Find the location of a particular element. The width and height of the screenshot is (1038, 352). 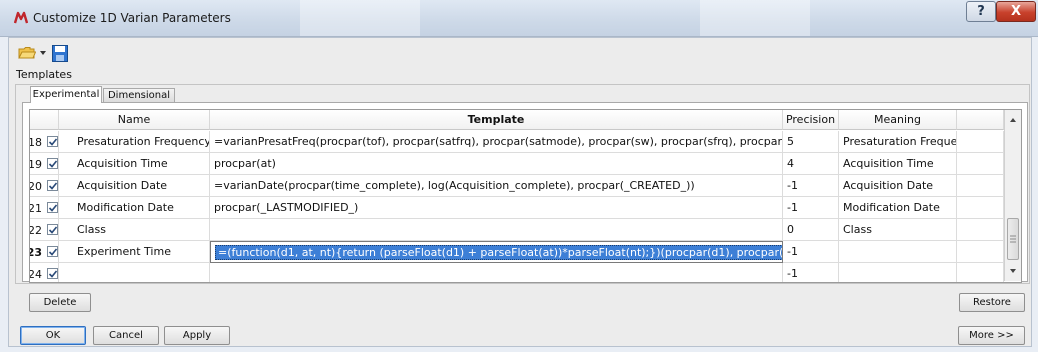

more-button: More >> is located at coordinates (991, 335).